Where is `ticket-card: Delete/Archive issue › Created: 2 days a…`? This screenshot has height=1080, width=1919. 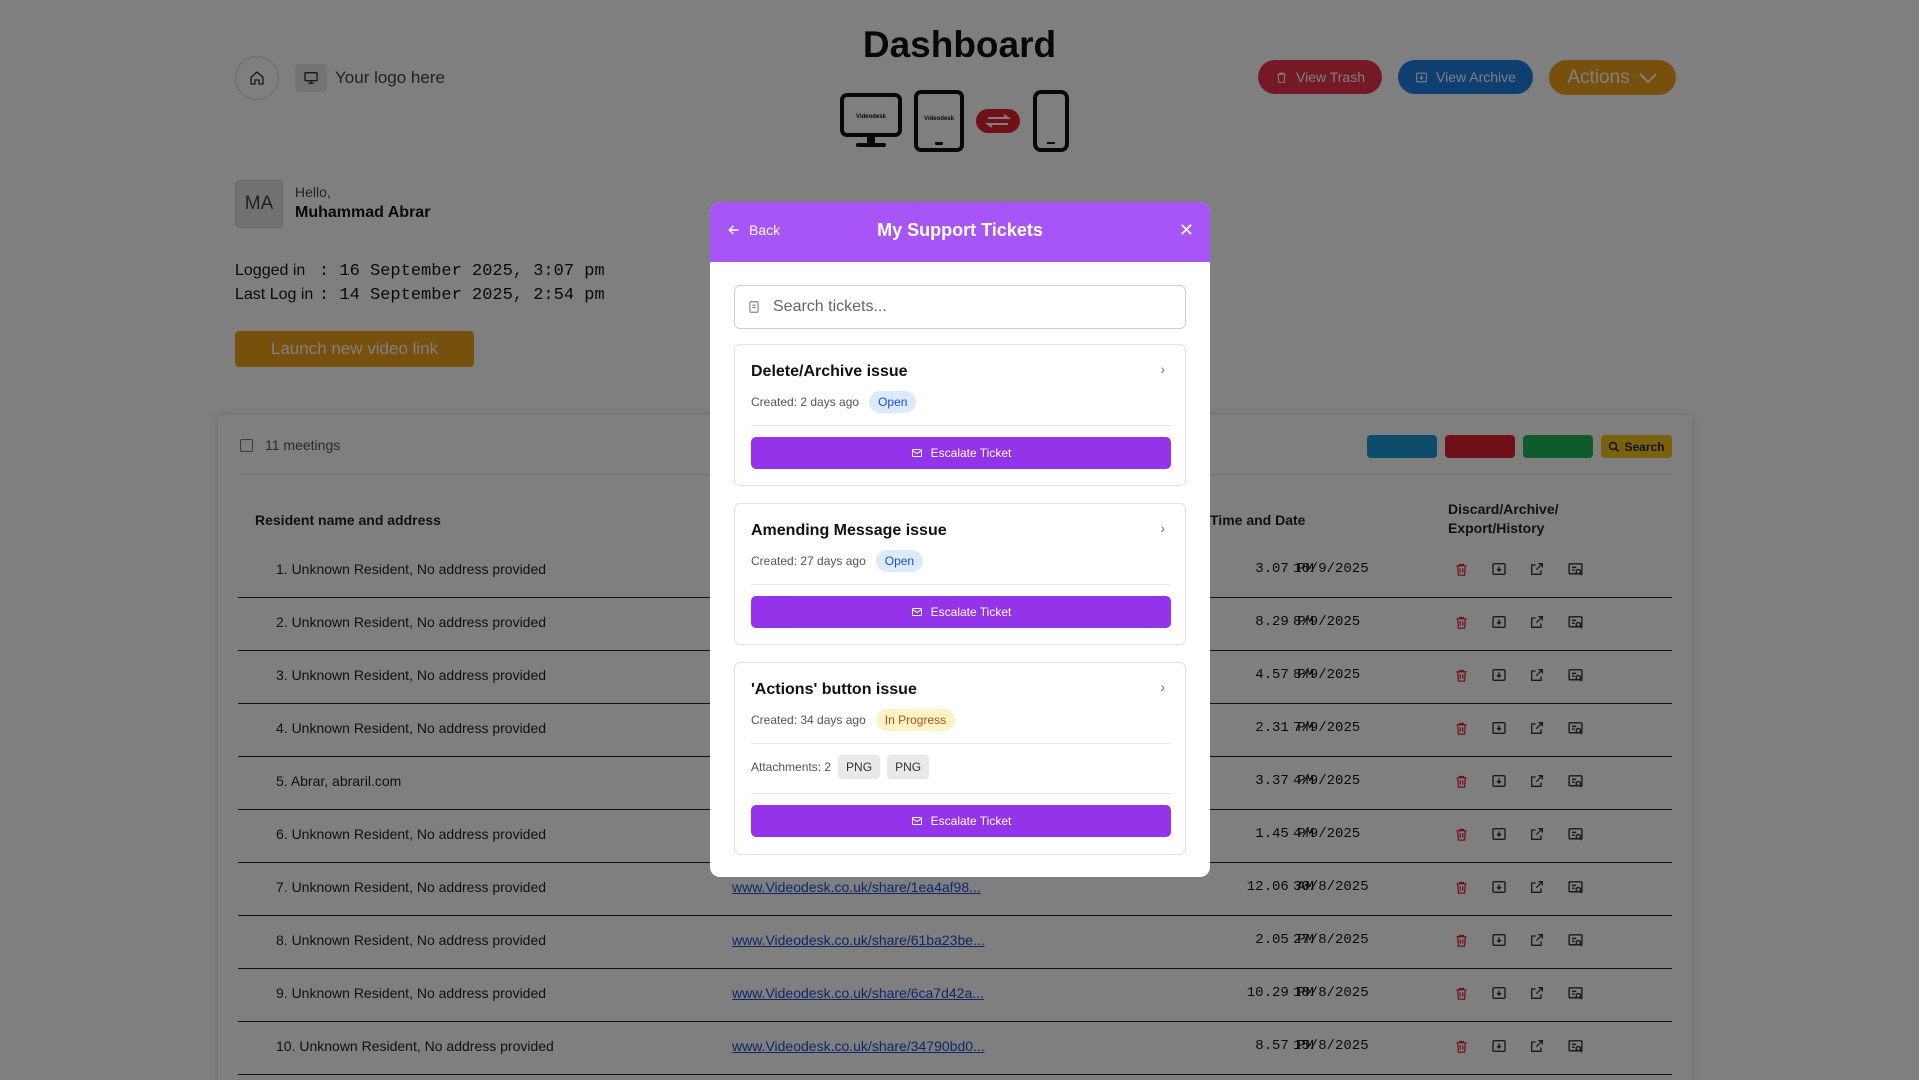
ticket-card: Delete/Archive issue › Created: 2 days a… is located at coordinates (960, 415).